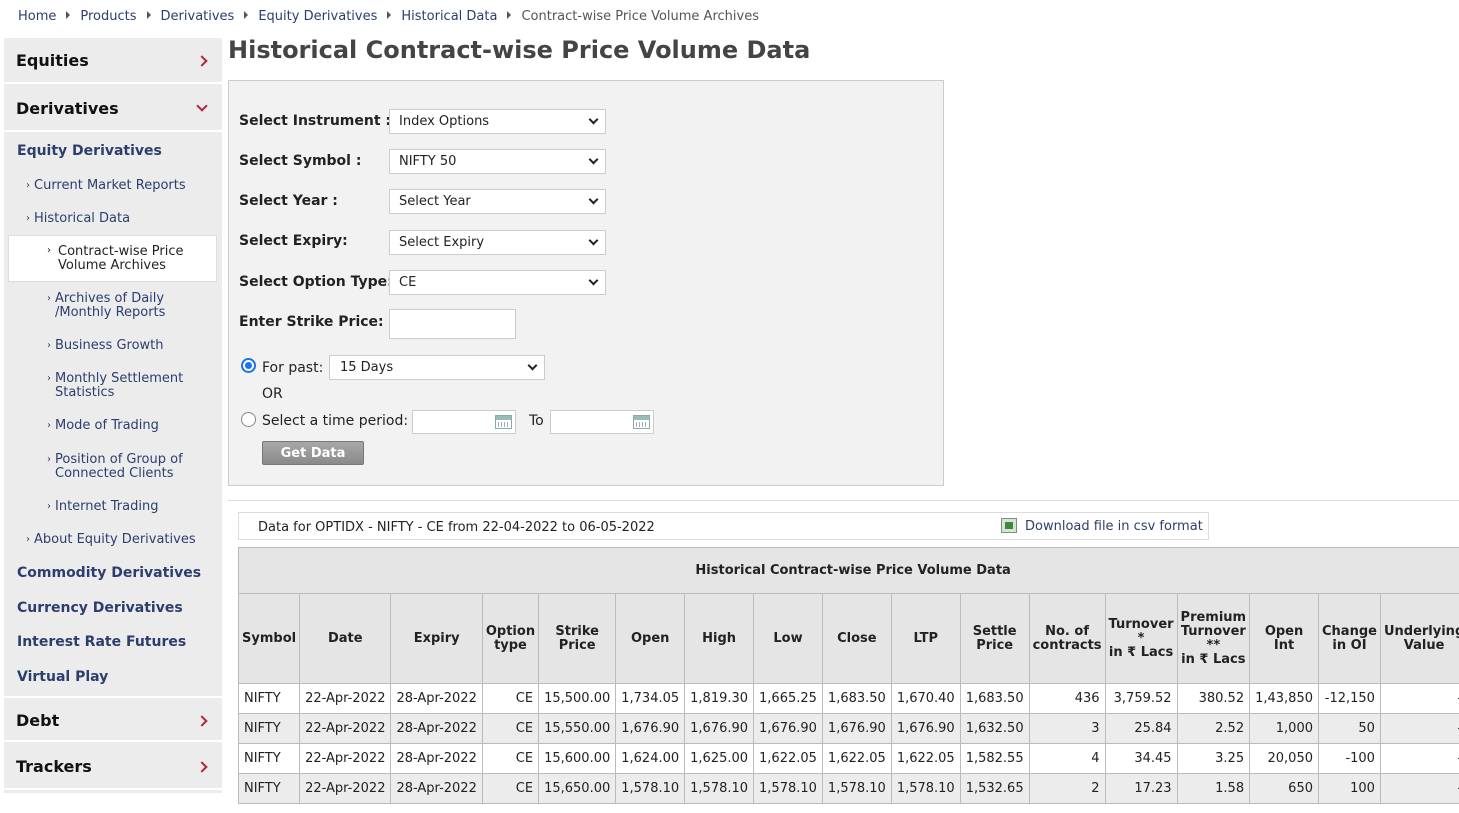 The height and width of the screenshot is (813, 1459). Describe the element at coordinates (1349, 638) in the screenshot. I see `column-header-change-in-oi: Change in OI` at that location.